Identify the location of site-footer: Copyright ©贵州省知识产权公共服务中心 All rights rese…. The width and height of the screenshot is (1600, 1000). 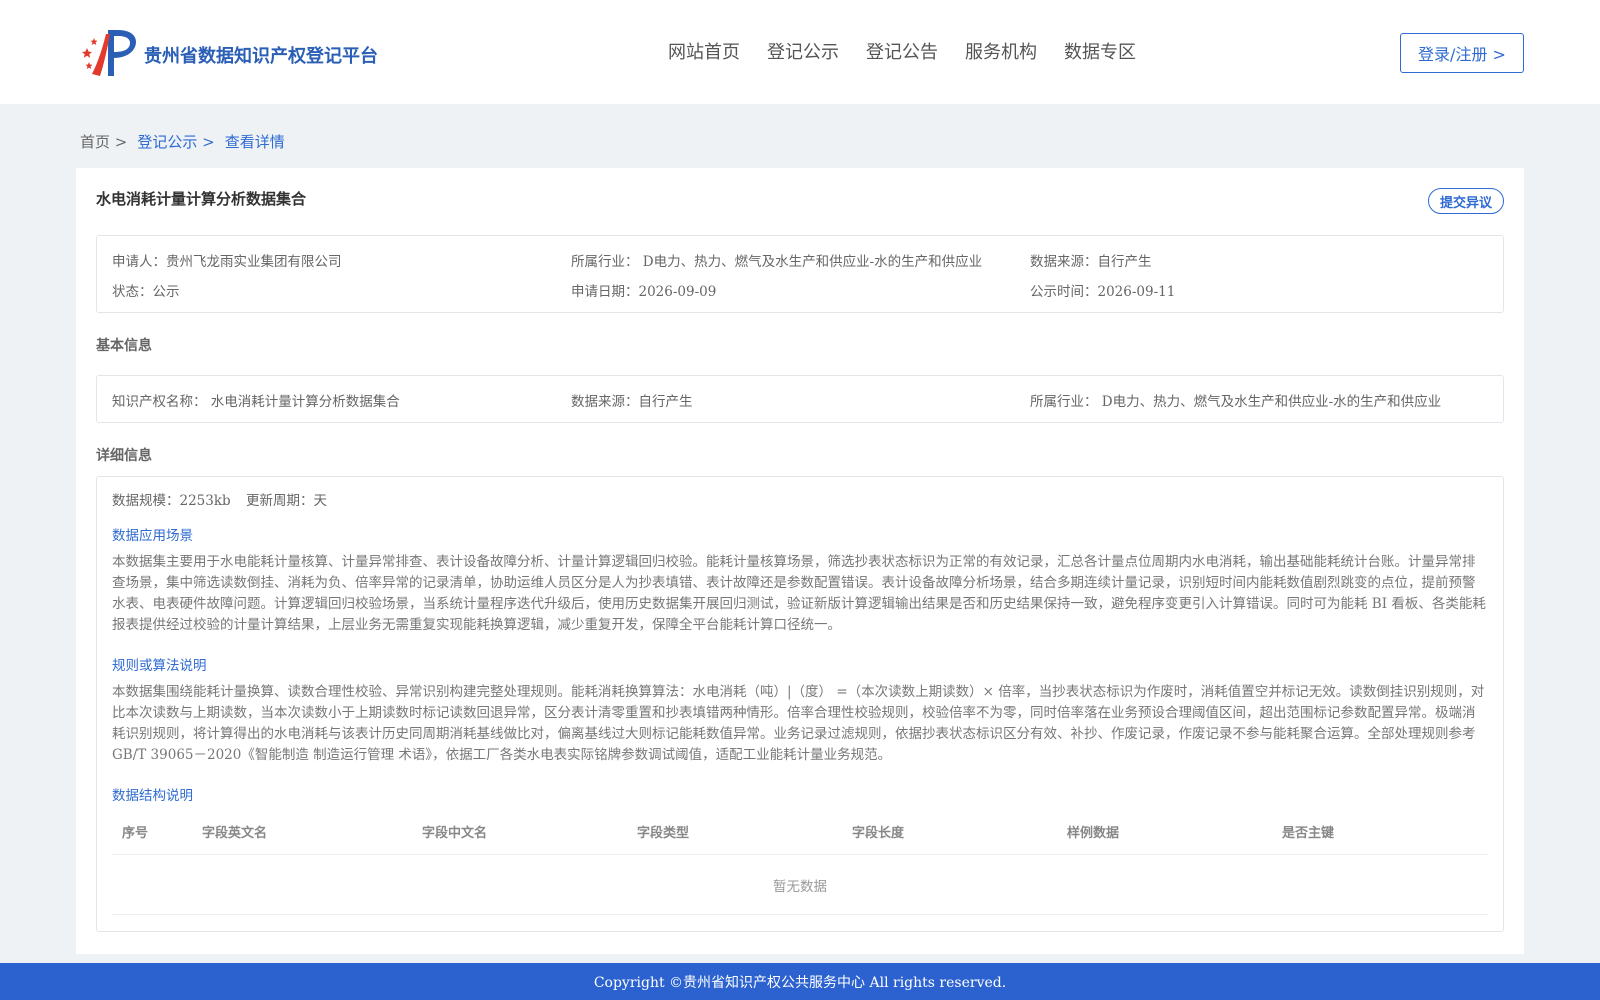
(800, 981).